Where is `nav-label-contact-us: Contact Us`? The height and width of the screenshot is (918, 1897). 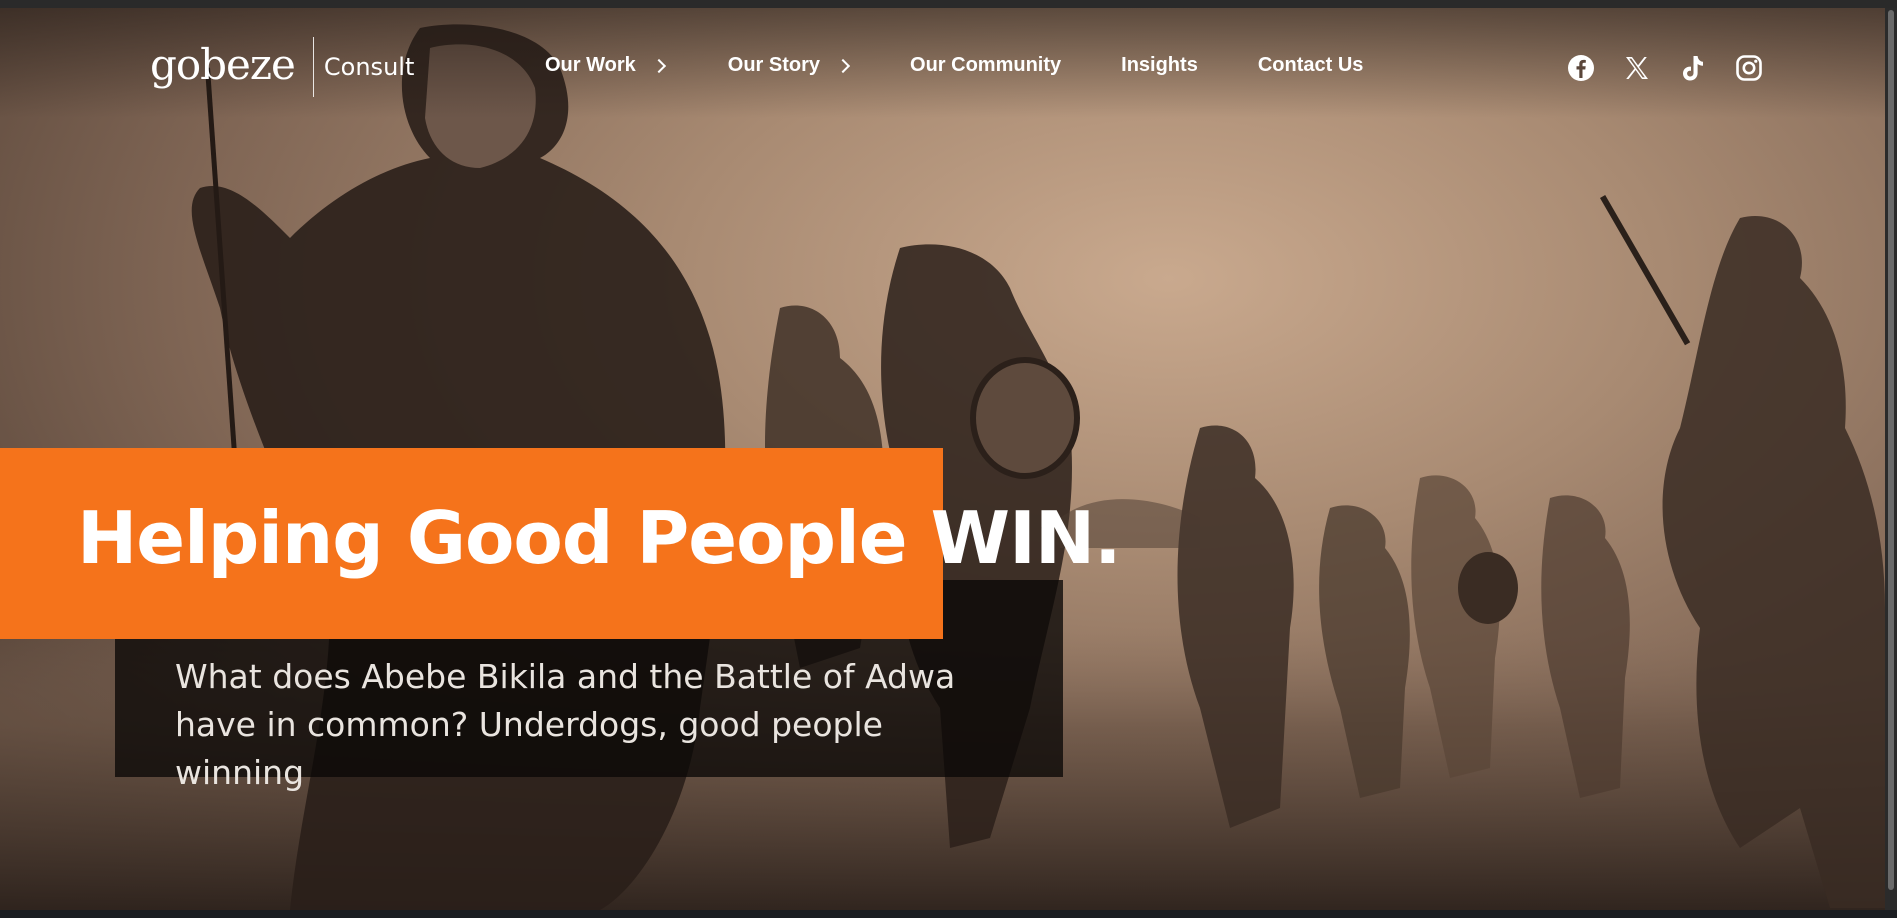
nav-label-contact-us: Contact Us is located at coordinates (1310, 65).